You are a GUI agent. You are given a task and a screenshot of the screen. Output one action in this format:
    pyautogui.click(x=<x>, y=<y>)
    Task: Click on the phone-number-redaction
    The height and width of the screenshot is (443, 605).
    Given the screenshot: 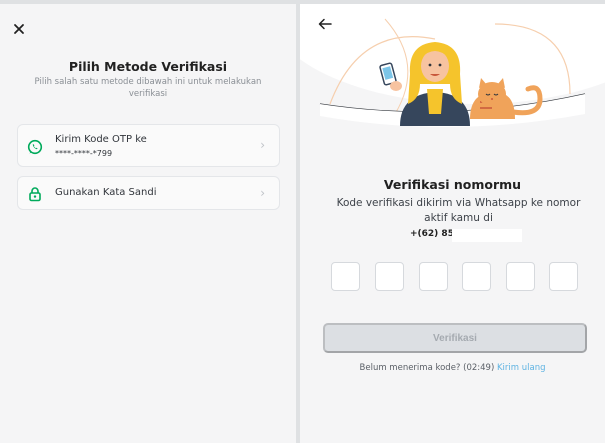 What is the action you would take?
    pyautogui.click(x=487, y=235)
    